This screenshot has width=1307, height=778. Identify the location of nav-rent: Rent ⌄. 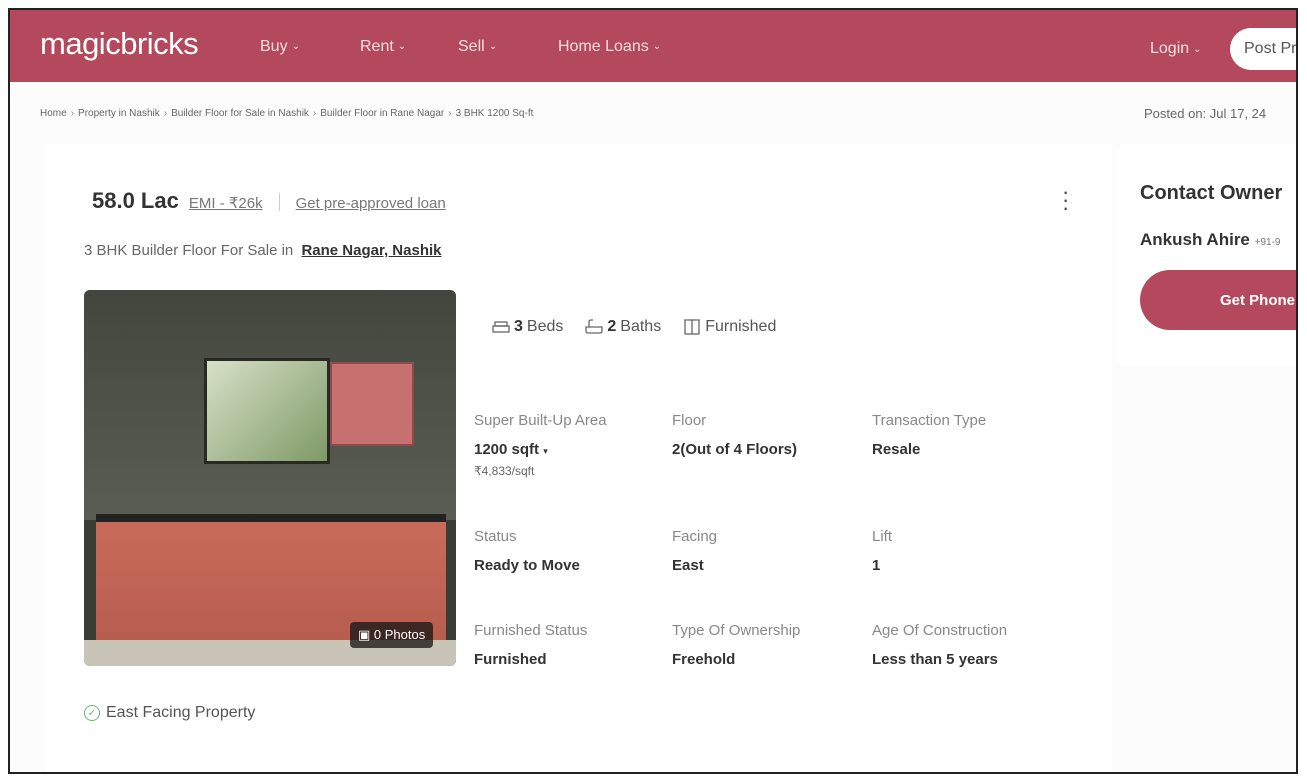
(383, 47).